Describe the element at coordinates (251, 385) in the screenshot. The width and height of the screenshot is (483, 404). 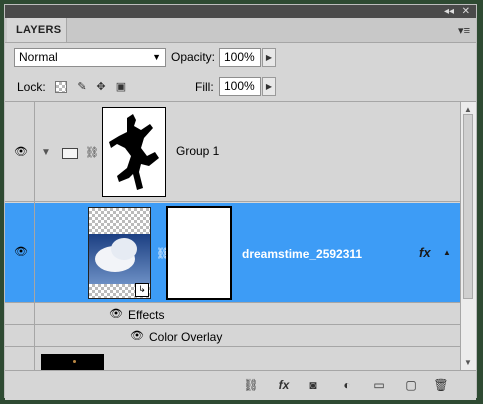
I see `link-layers-icon: ⛓` at that location.